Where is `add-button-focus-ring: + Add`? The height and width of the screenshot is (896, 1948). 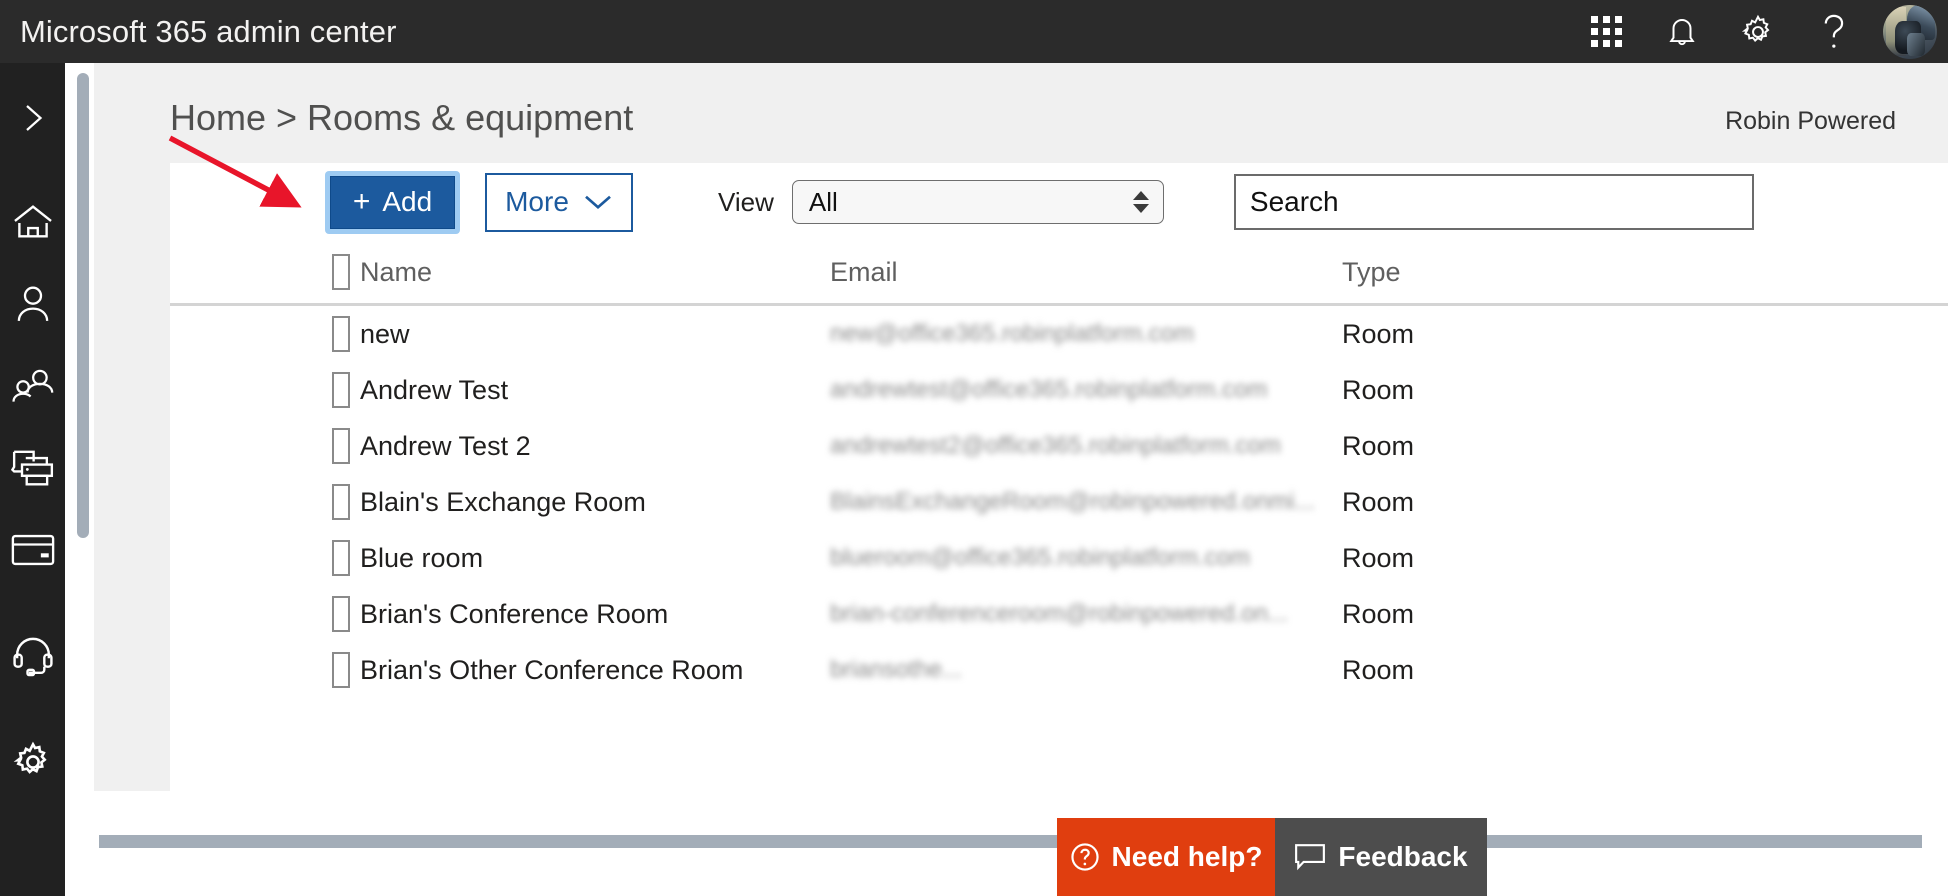 add-button-focus-ring: + Add is located at coordinates (392, 202).